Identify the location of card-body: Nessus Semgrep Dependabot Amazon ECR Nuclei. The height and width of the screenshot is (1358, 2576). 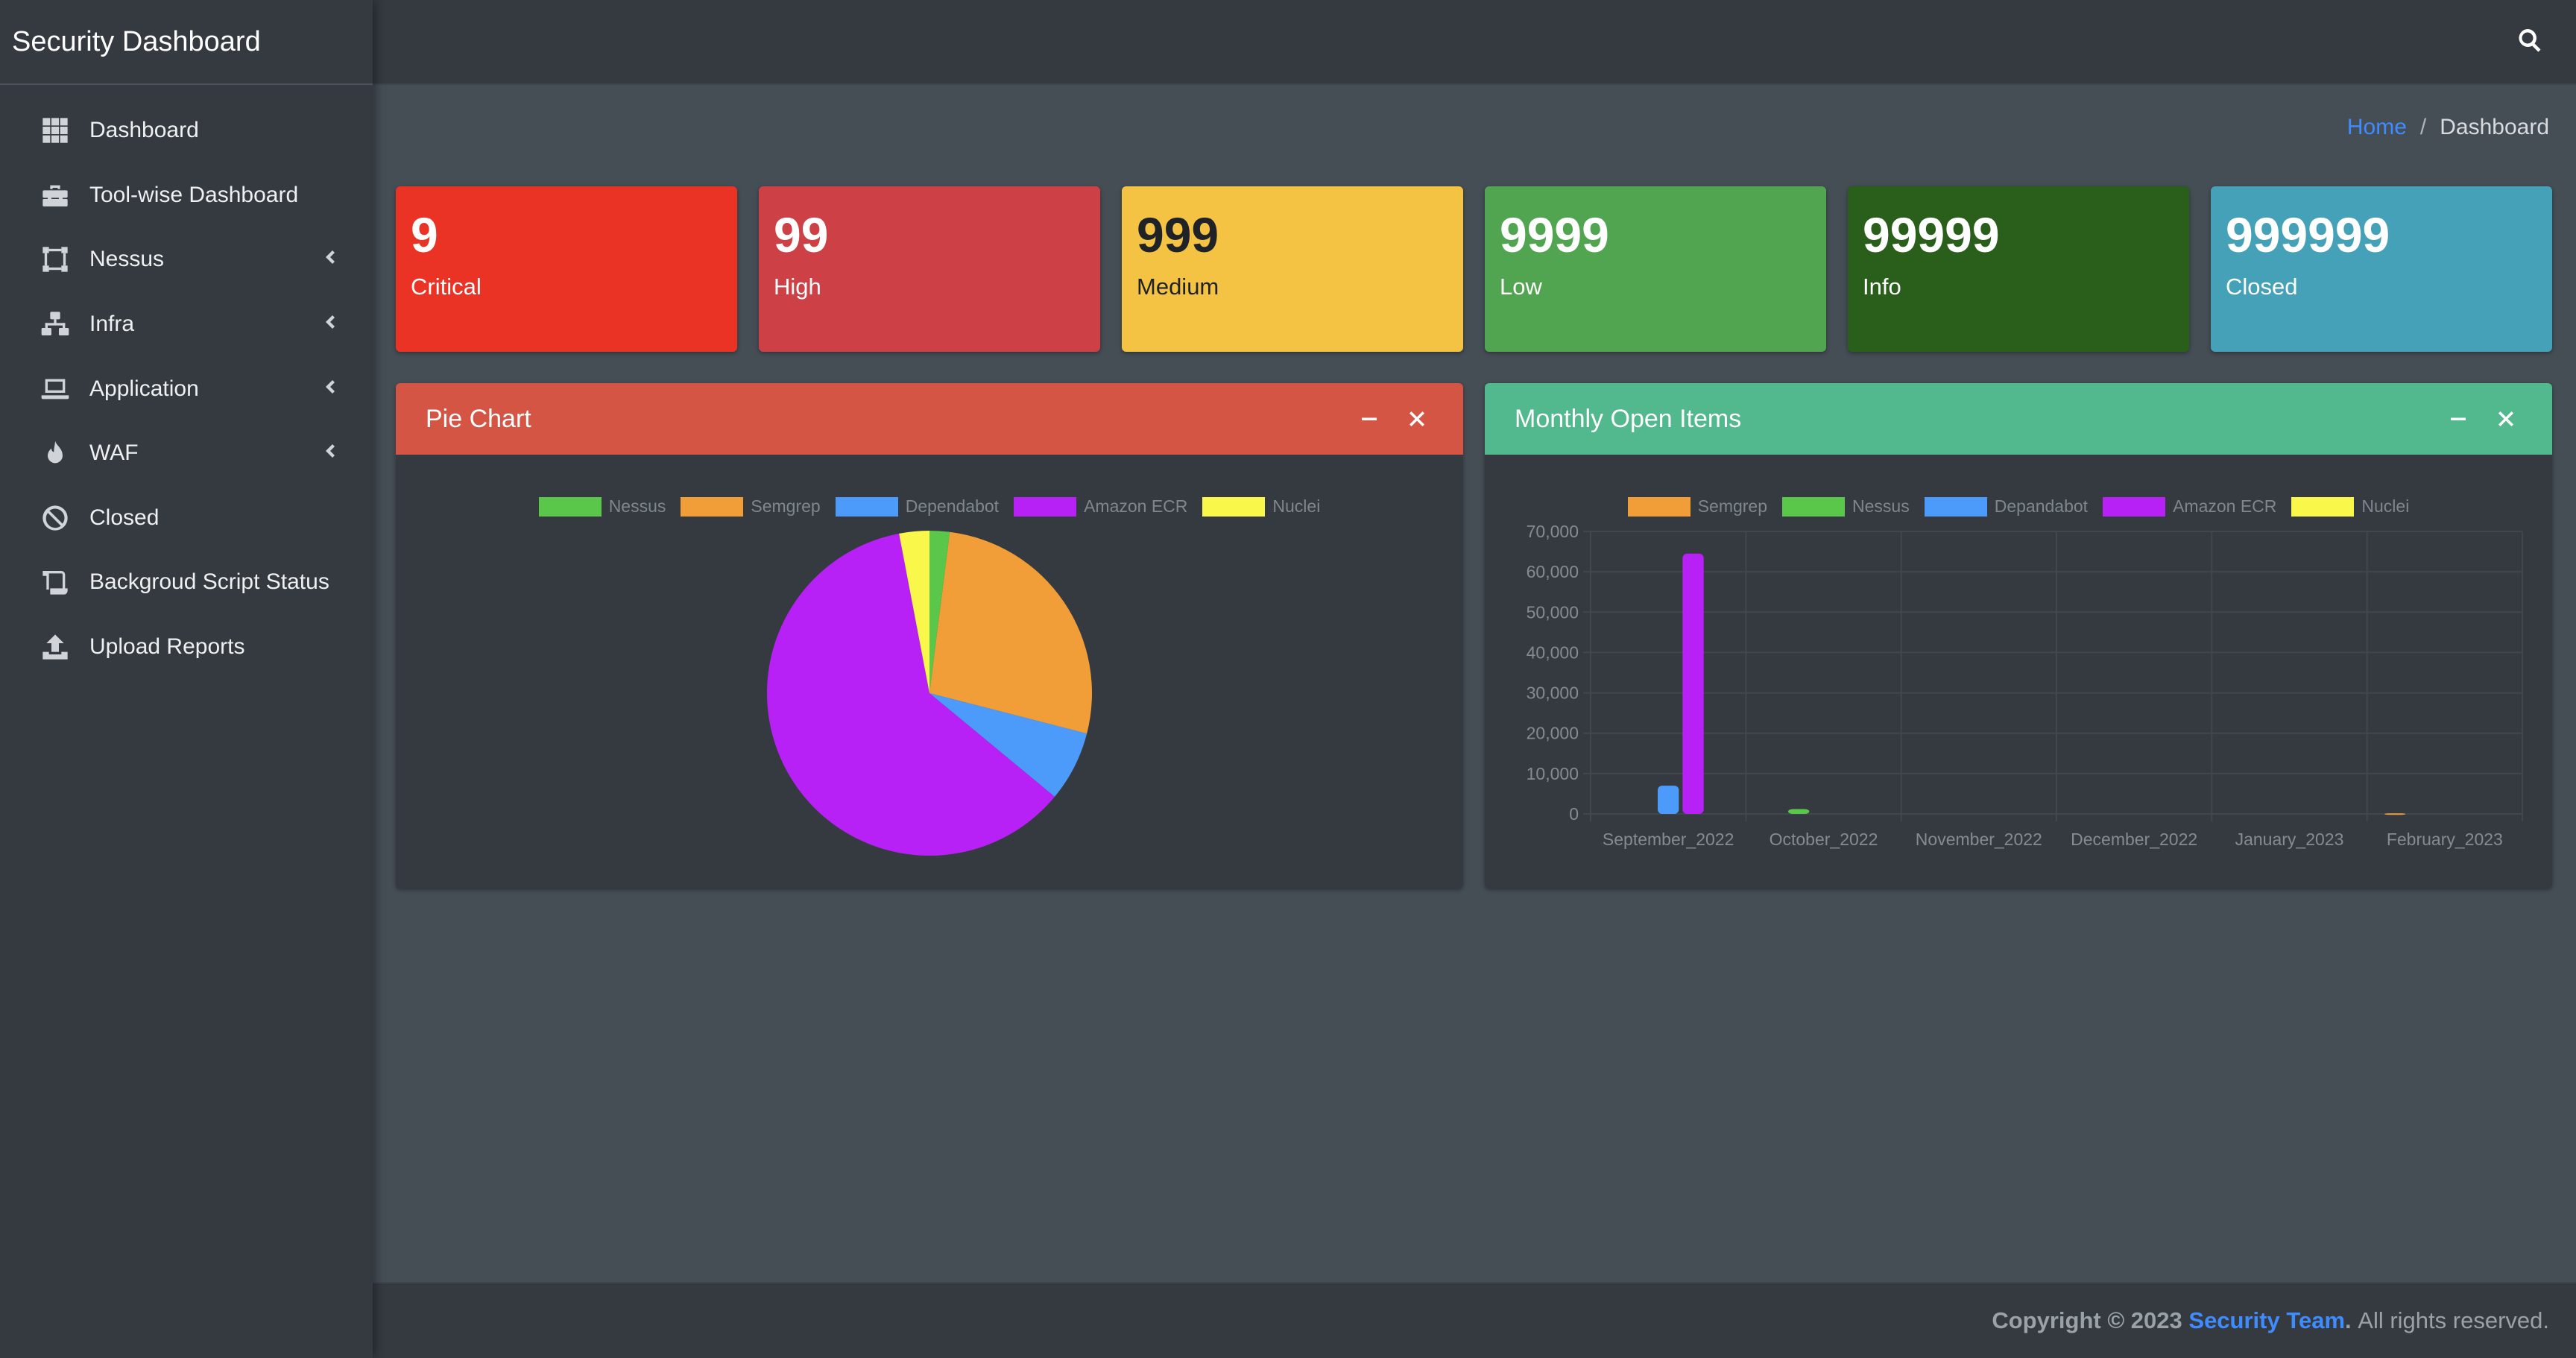
(929, 671).